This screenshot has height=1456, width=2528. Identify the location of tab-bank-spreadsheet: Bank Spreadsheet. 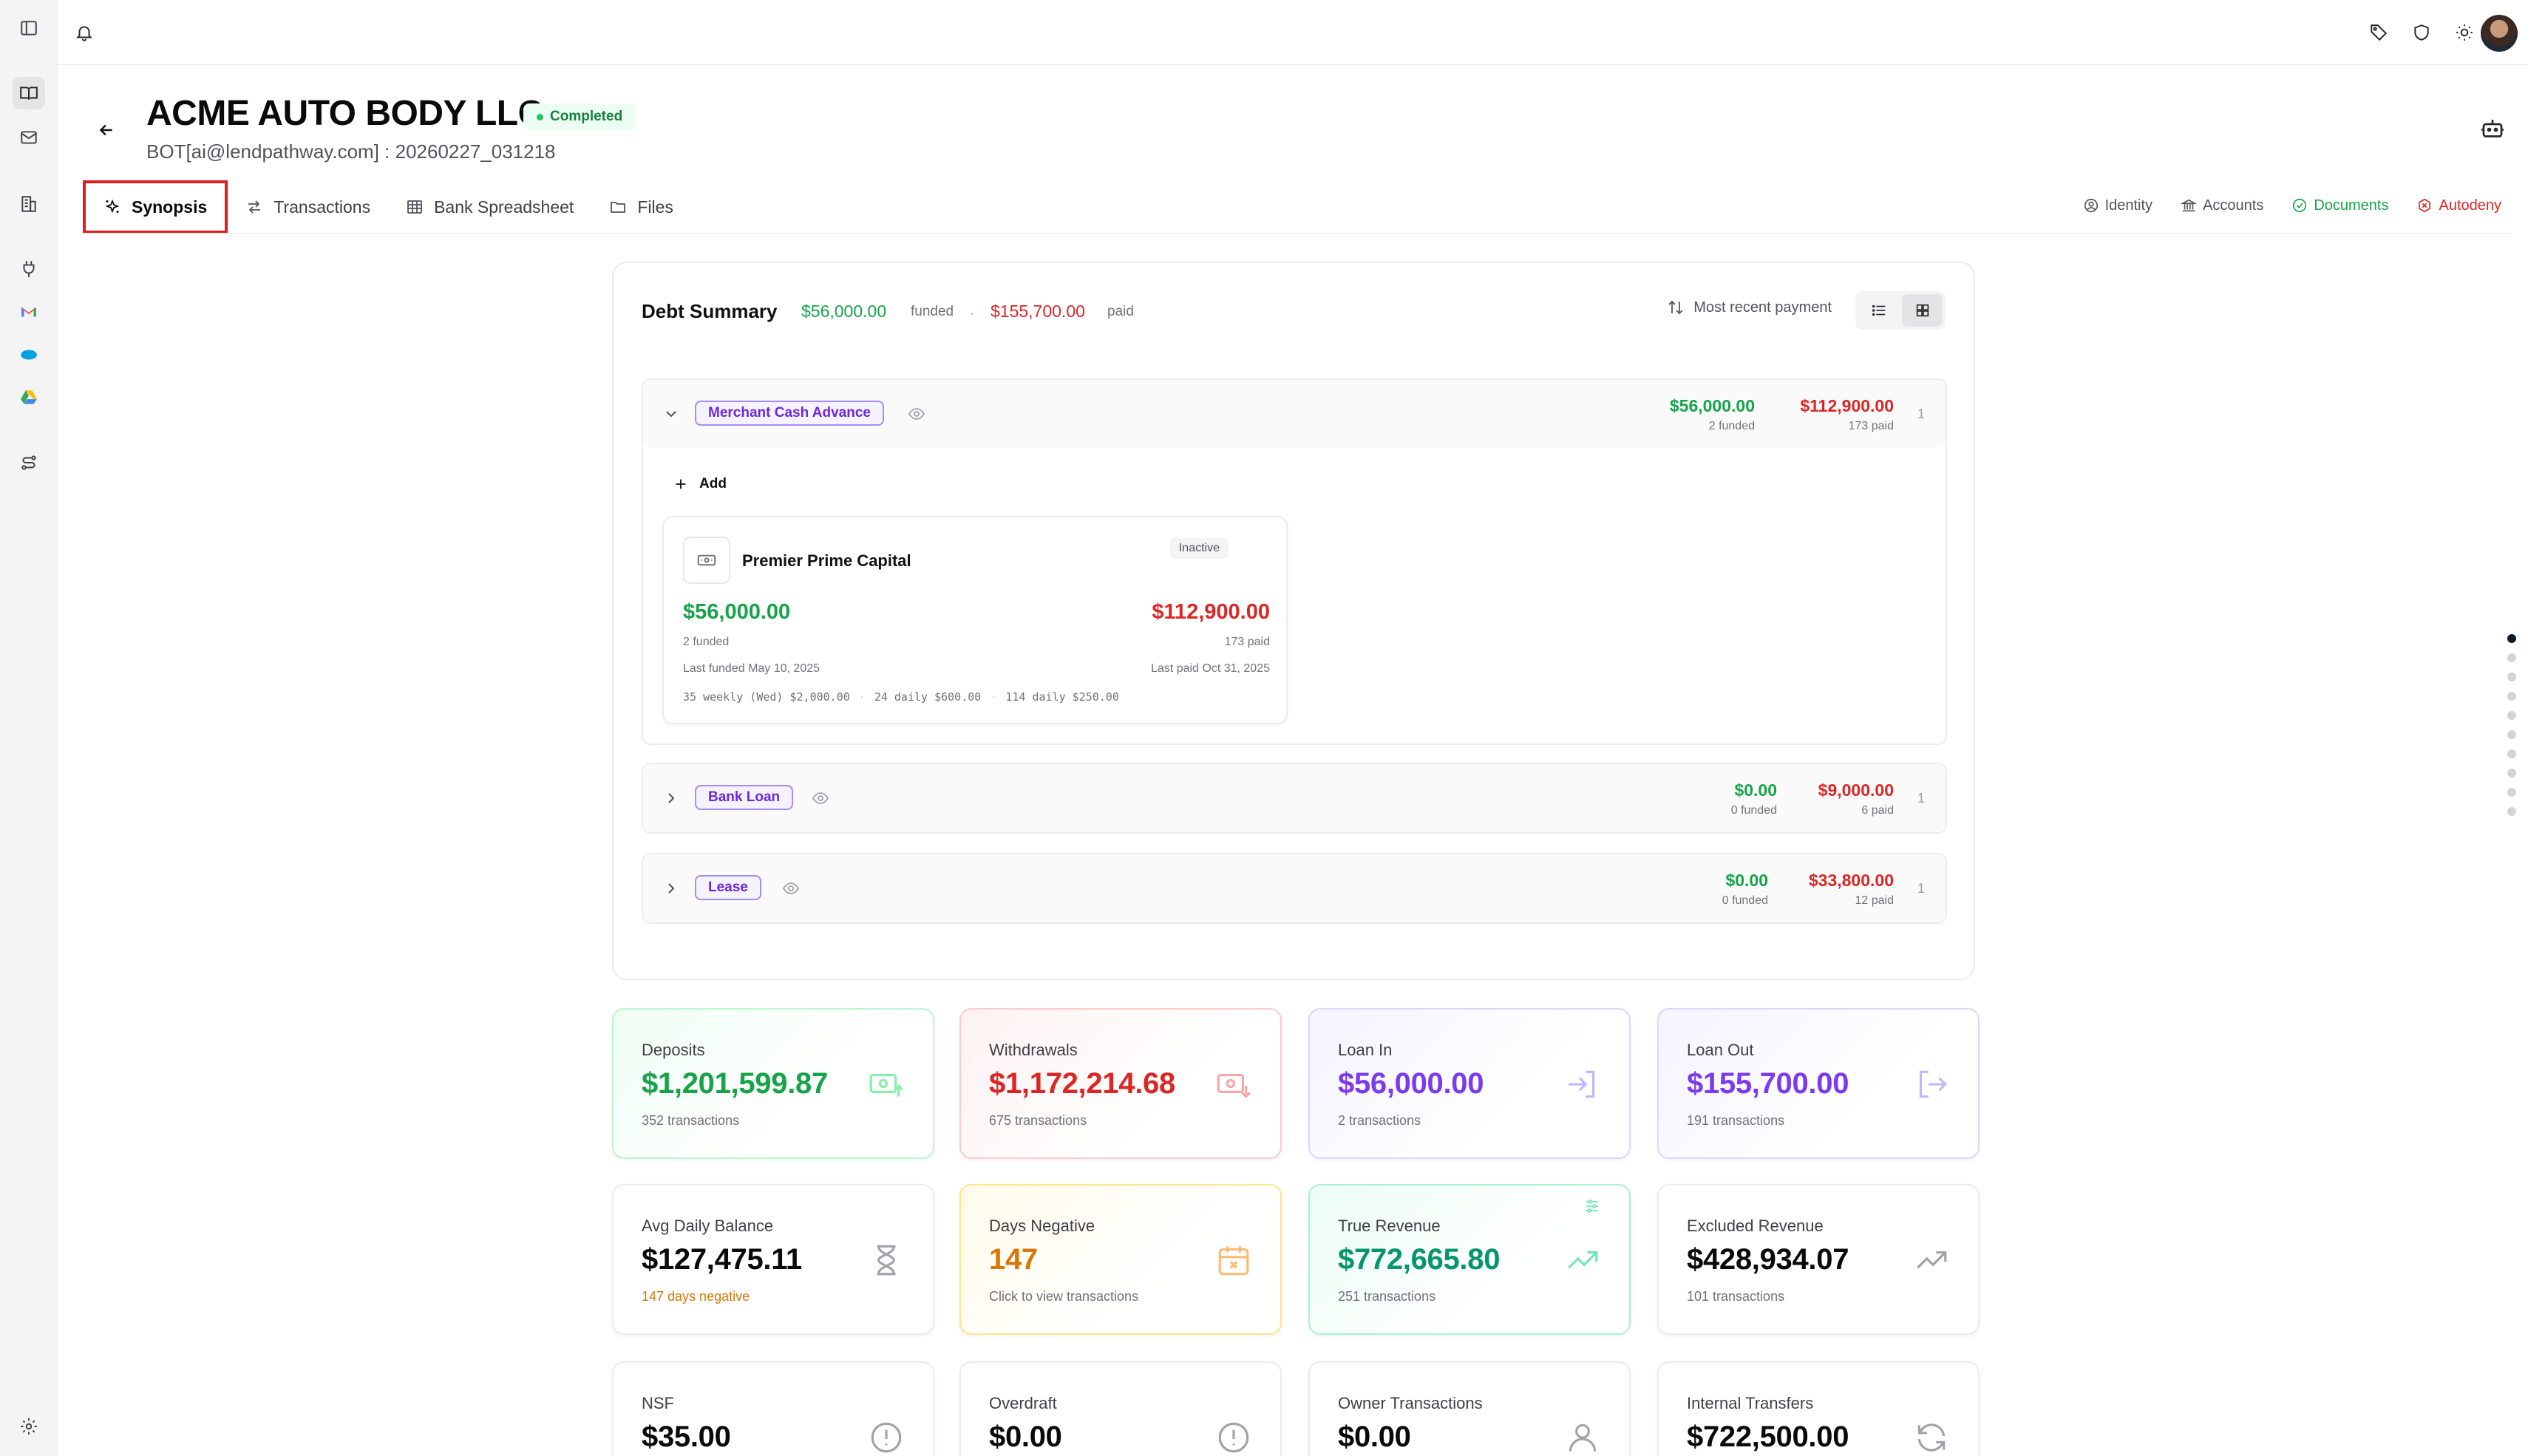
(490, 207).